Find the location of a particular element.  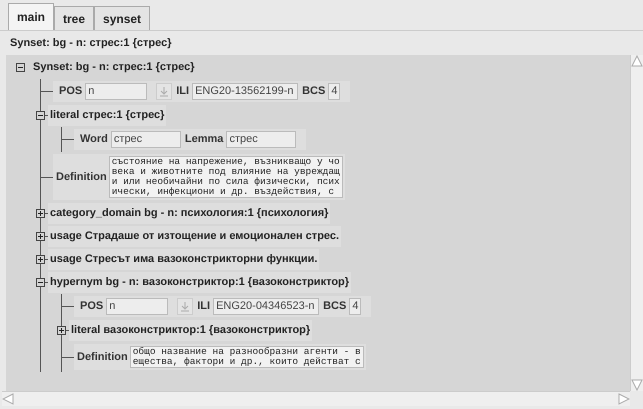

tab: main is located at coordinates (31, 16).